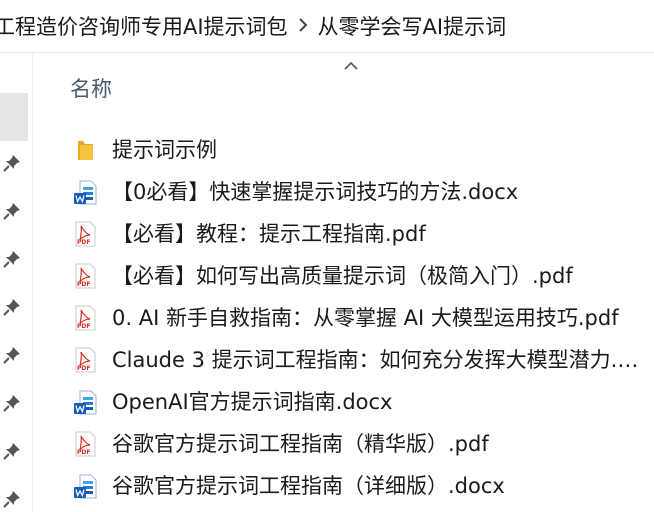  I want to click on list-item: PDF 【必看】教程：提示工程指南.pdf, so click(343, 234).